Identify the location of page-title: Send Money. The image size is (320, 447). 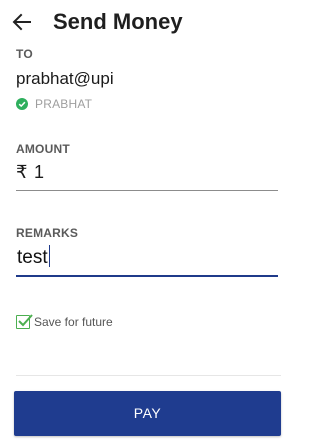
(118, 21).